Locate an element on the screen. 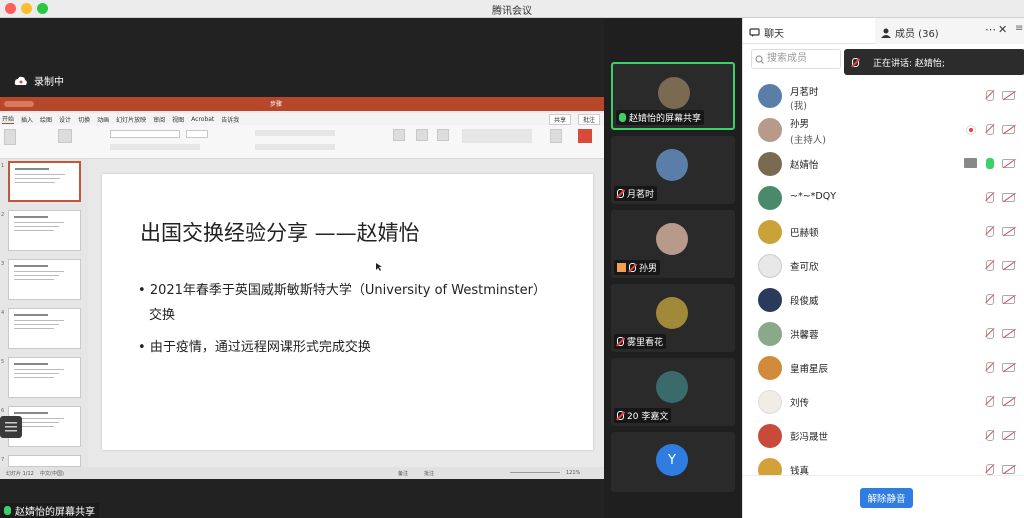 The height and width of the screenshot is (518, 1024). tab-view: 视图 is located at coordinates (178, 119).